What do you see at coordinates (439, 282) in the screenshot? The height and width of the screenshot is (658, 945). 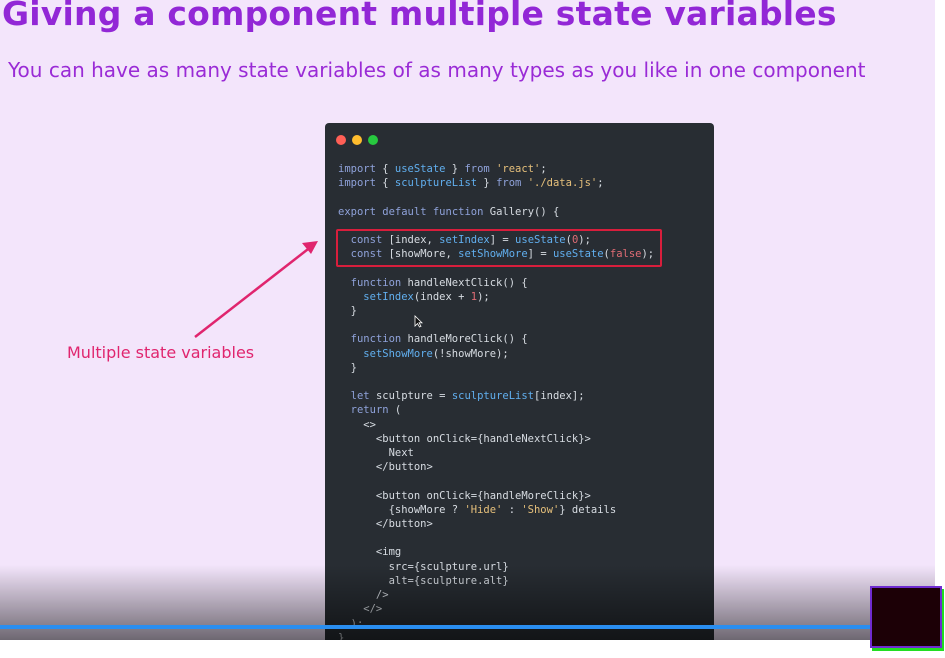 I see `code-line: function handleNextClick() {` at bounding box center [439, 282].